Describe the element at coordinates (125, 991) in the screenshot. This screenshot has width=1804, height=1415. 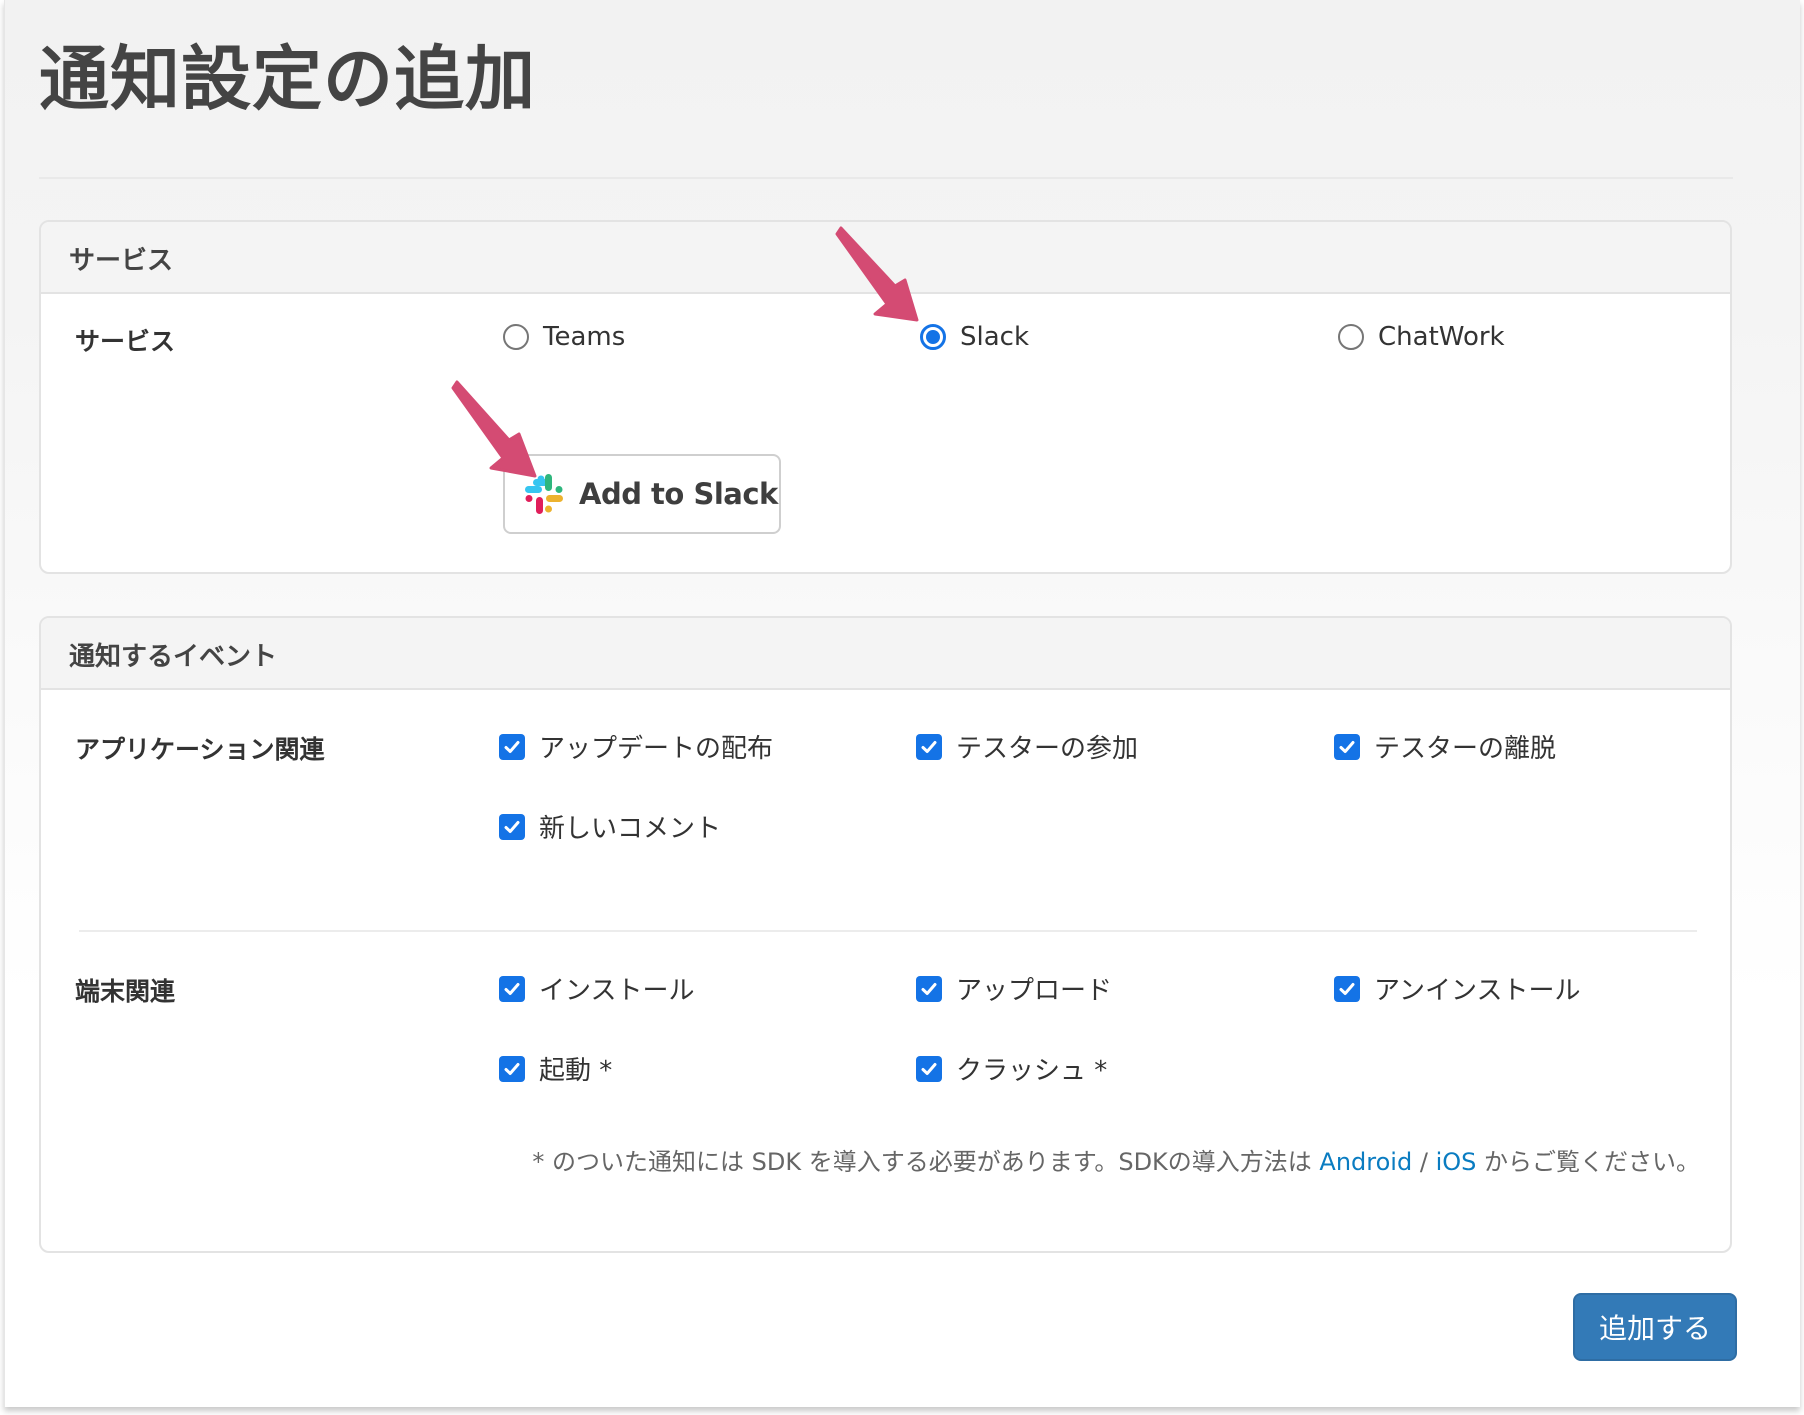
I see `device-group-label: 端末関連` at that location.